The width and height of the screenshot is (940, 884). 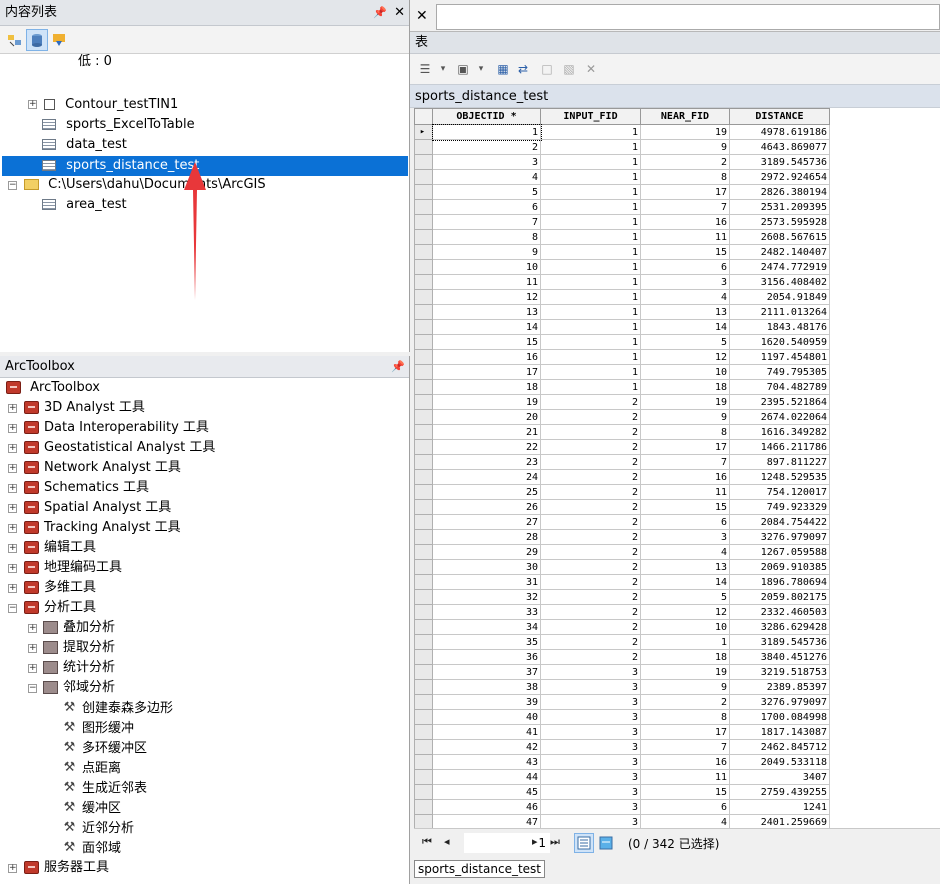 What do you see at coordinates (423, 132) in the screenshot?
I see `row-selector: ▸` at bounding box center [423, 132].